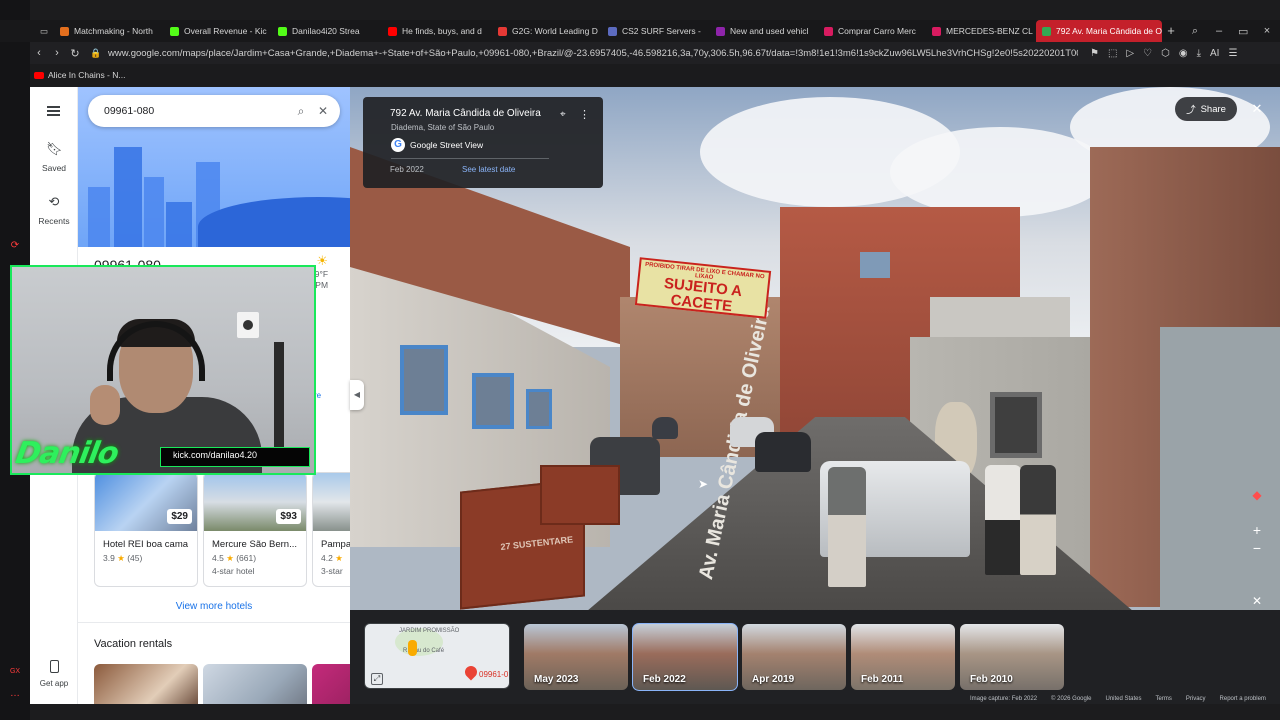 The image size is (1280, 720). Describe the element at coordinates (54, 674) in the screenshot. I see `get-app-button: Get app` at that location.